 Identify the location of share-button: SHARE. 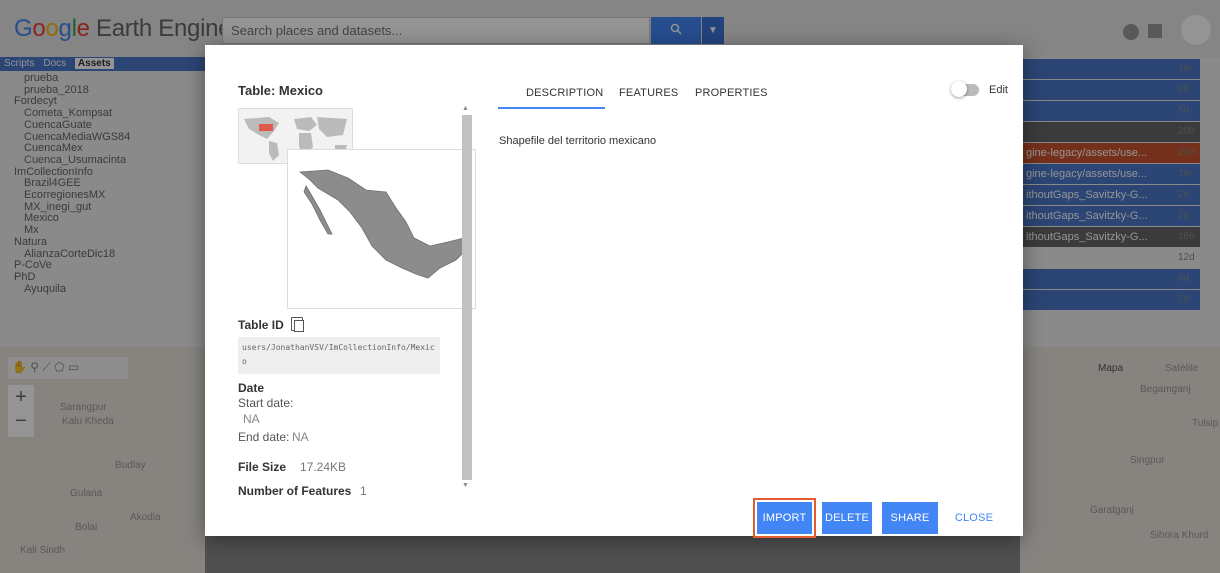
(910, 518).